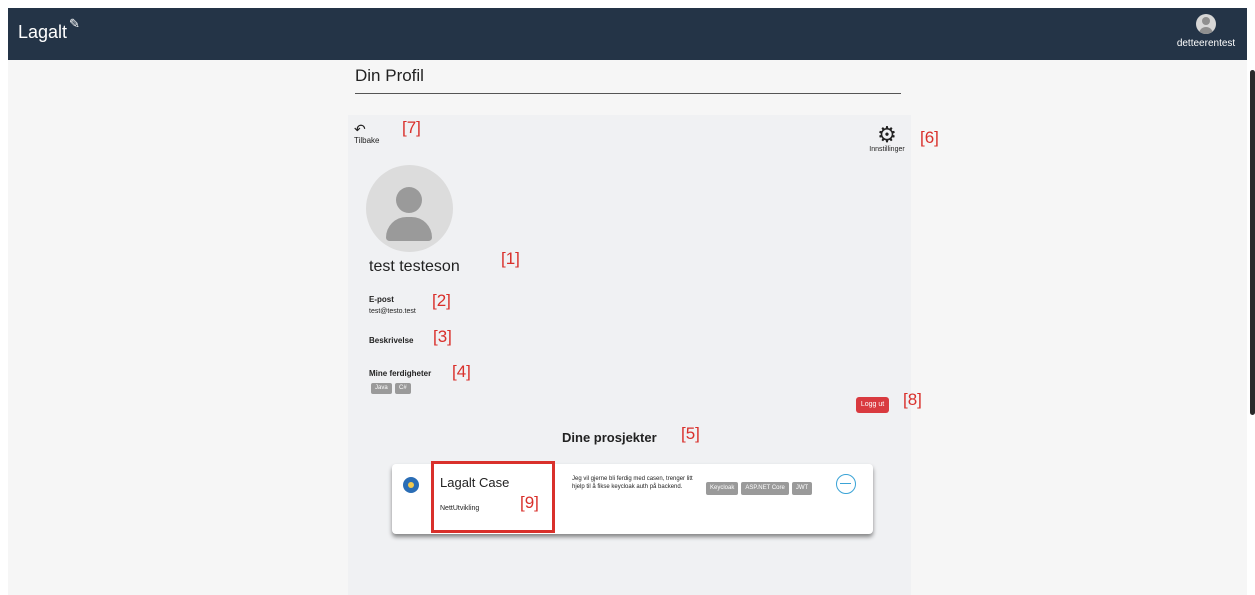 Image resolution: width=1255 pixels, height=595 pixels. I want to click on gear-icon: ⚙, so click(887, 134).